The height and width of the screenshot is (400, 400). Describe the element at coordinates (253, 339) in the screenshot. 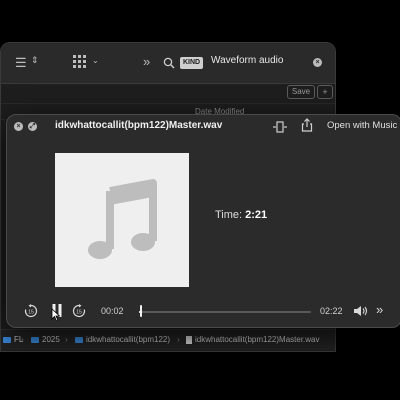

I see `path-item-file: idkwhattocallit(bpm122)Master.wav` at that location.